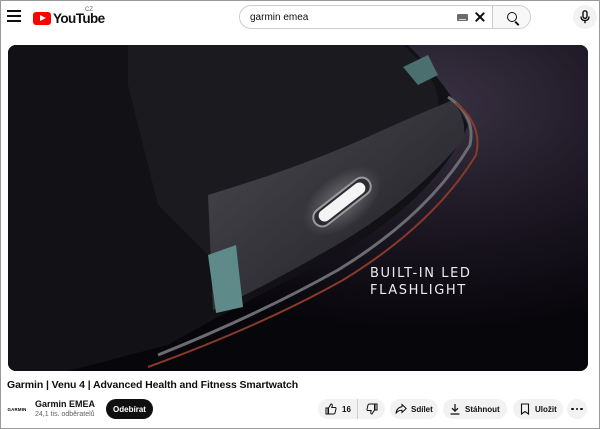 The image size is (600, 429). What do you see at coordinates (462, 17) in the screenshot?
I see `keyboard-icon` at bounding box center [462, 17].